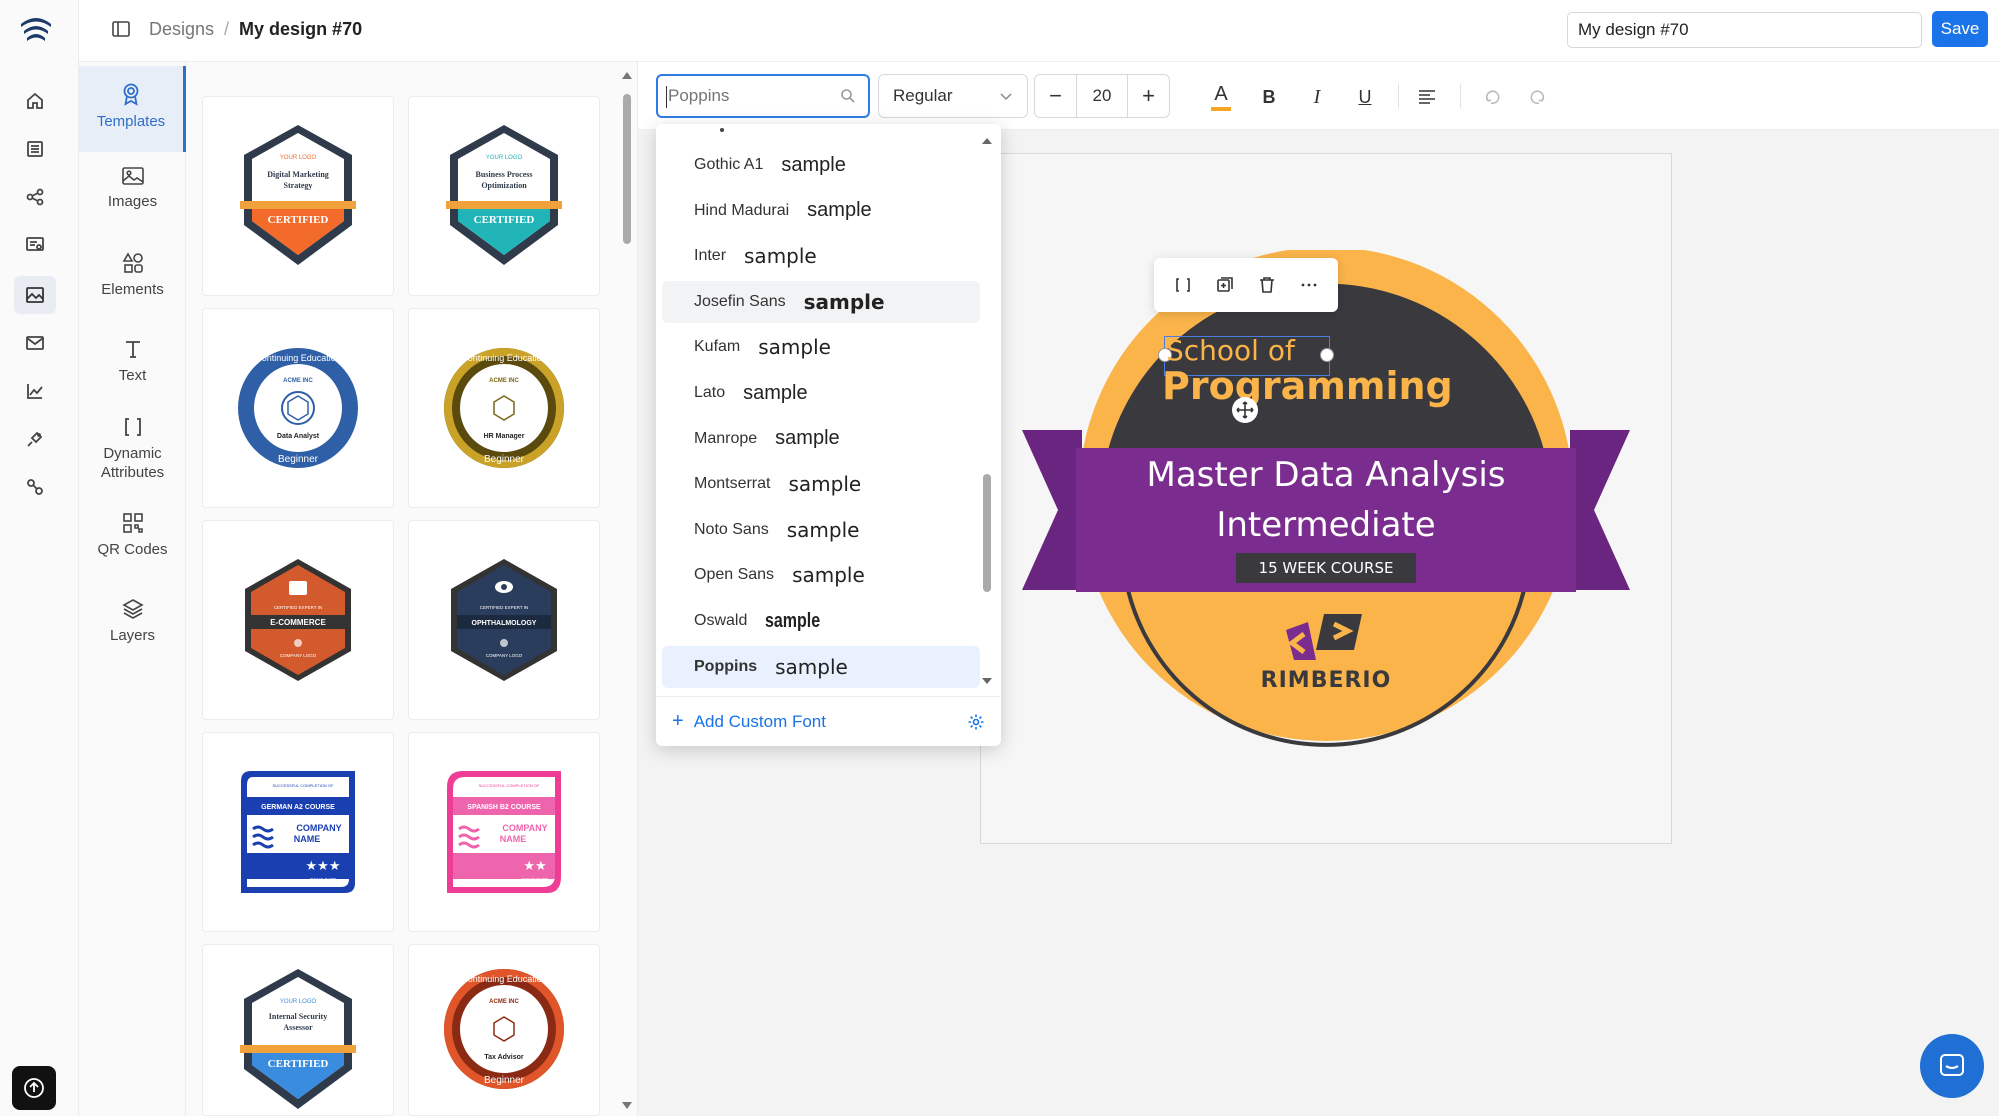 Image resolution: width=1999 pixels, height=1116 pixels. I want to click on svg-text: Digital Marketing, so click(298, 174).